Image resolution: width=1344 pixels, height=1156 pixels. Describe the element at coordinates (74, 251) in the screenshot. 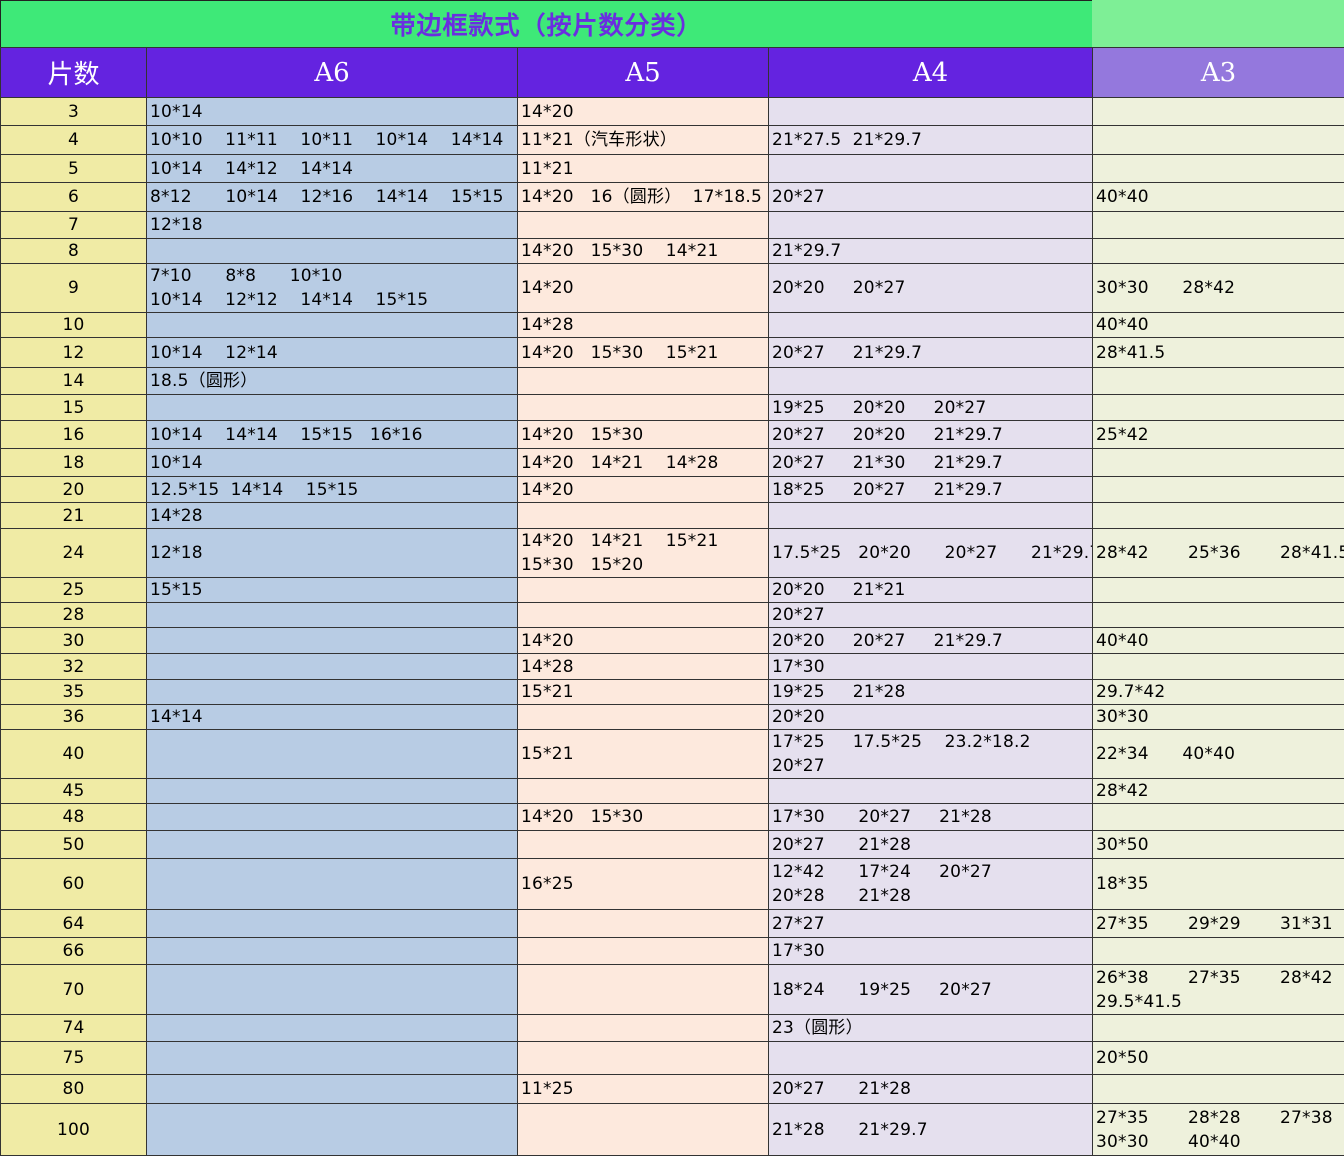

I see `count-cell: 8` at that location.